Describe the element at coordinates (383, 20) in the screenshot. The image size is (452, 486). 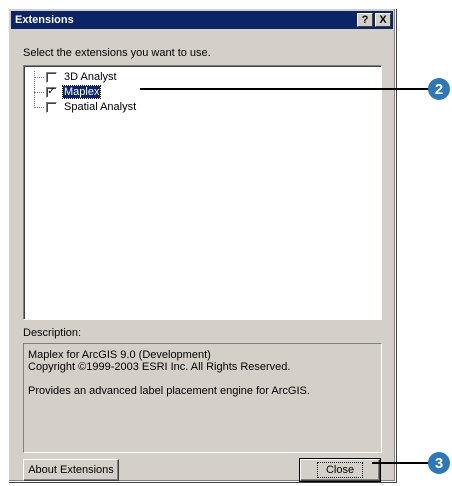
I see `close-window-button: X` at that location.